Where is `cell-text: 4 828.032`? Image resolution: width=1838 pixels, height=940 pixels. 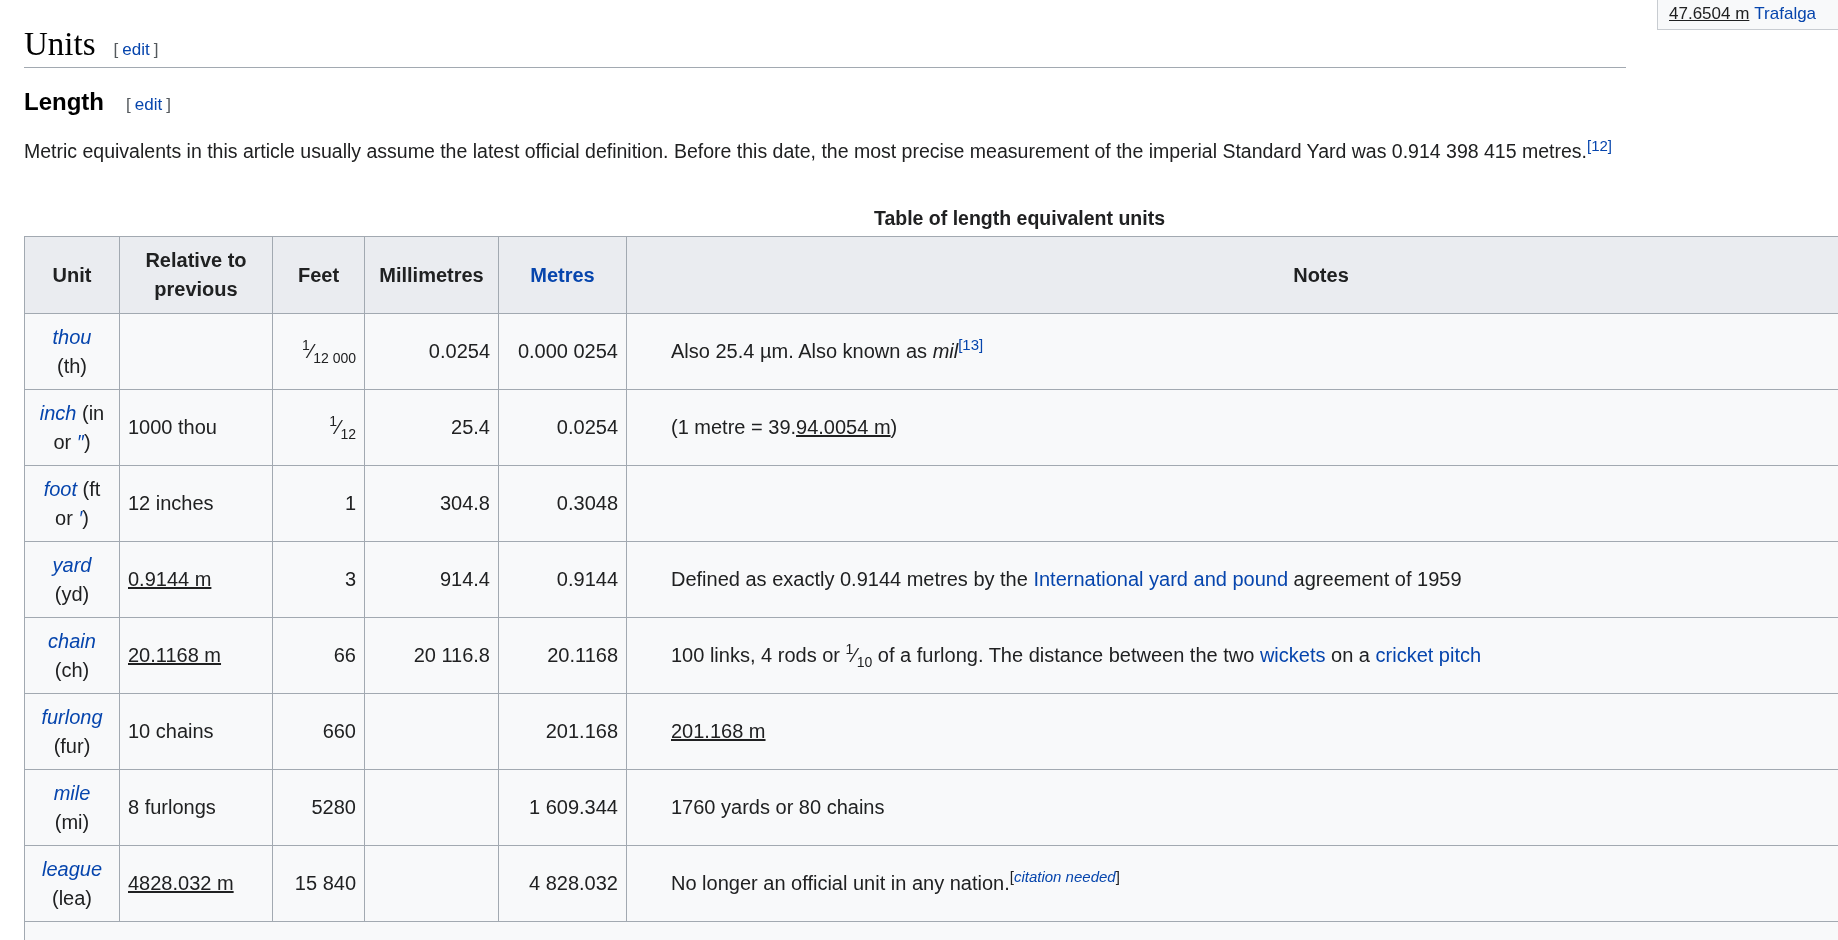
cell-text: 4 828.032 is located at coordinates (573, 883).